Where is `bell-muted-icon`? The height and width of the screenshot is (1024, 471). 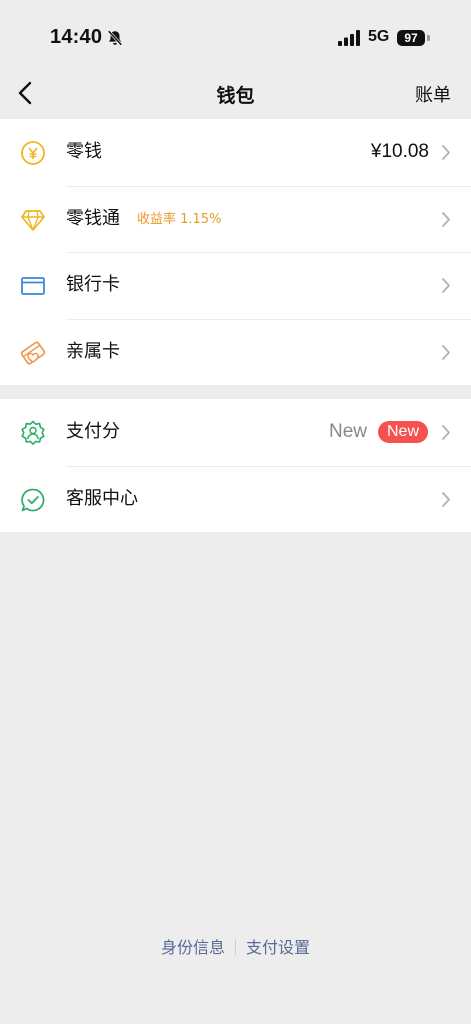
bell-muted-icon is located at coordinates (115, 38).